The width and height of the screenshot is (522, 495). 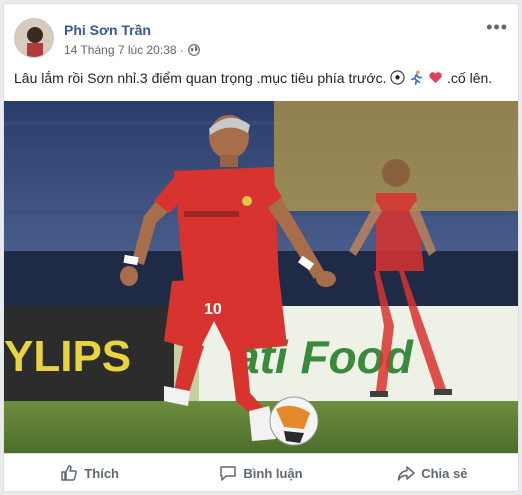 I want to click on soccer-ball-icon, so click(x=397, y=77).